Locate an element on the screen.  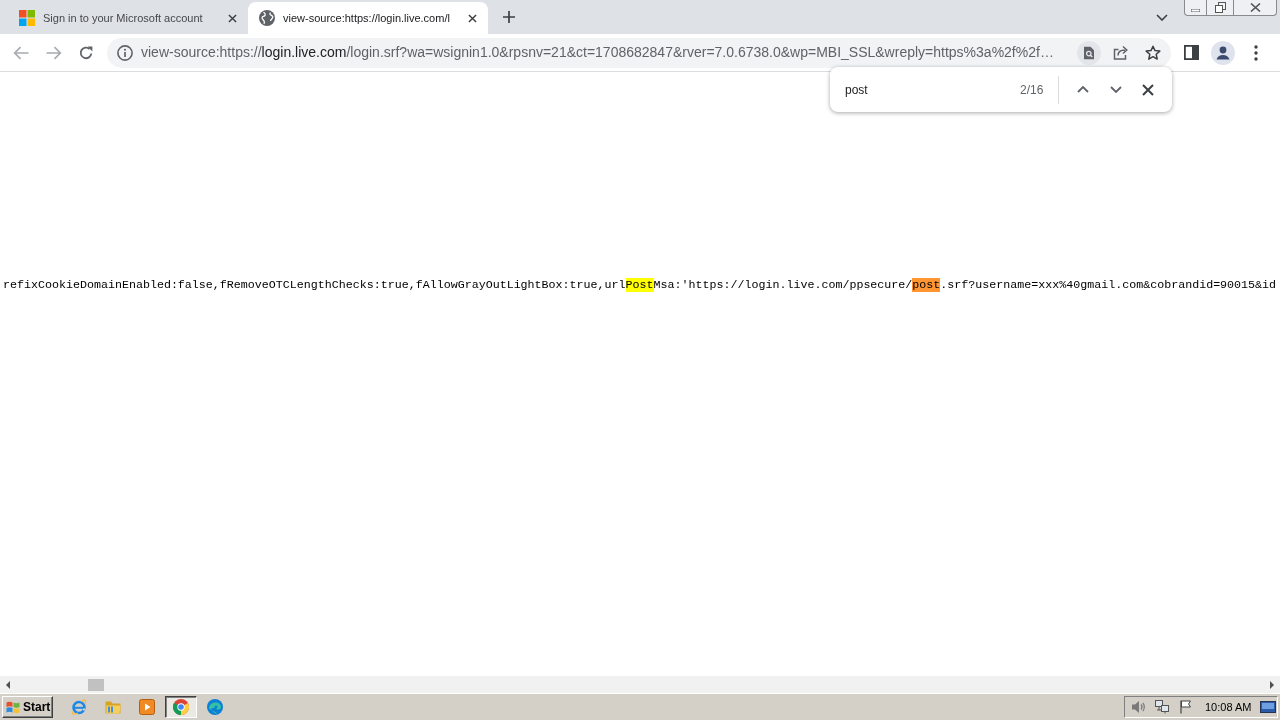
restore-button is located at coordinates (1220, 8).